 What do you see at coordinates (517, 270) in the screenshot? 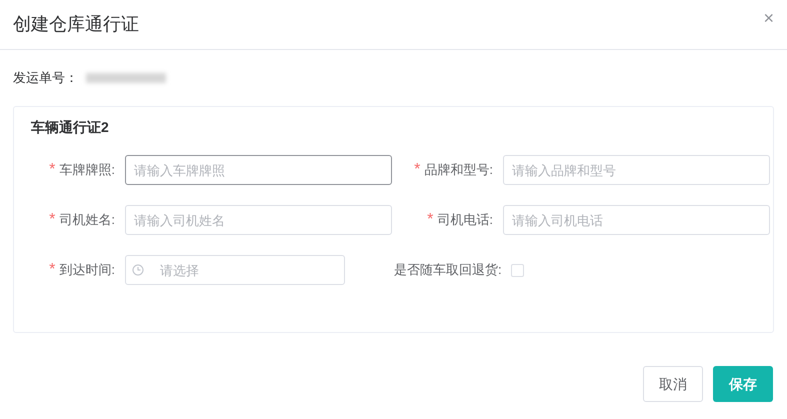
I see `checkbox` at bounding box center [517, 270].